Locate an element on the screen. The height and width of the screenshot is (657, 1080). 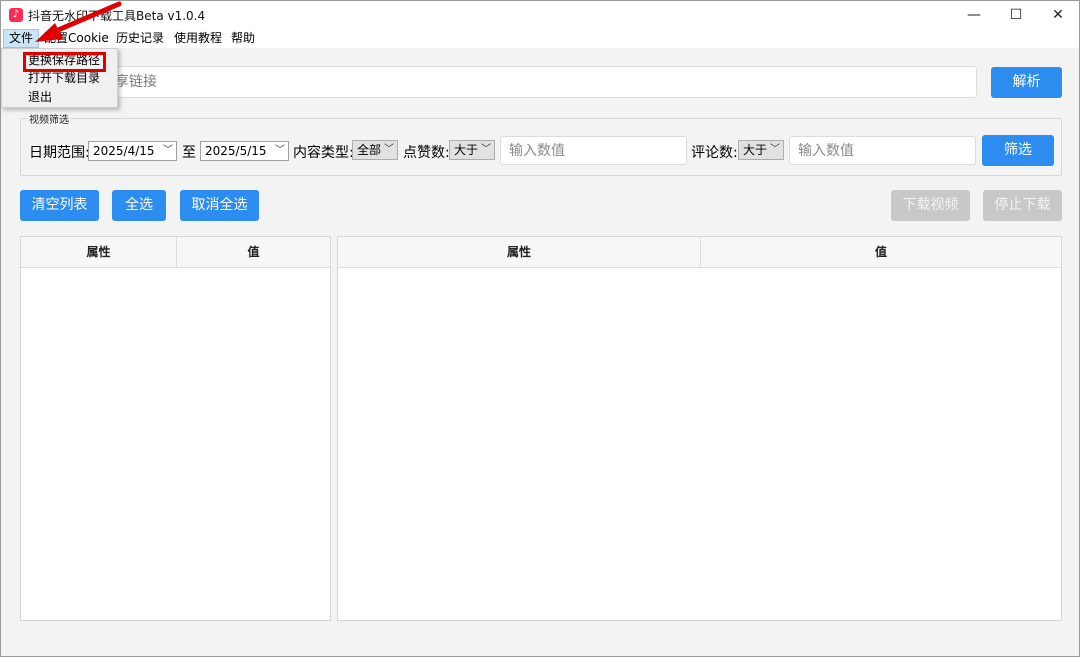
close-button: ✕ is located at coordinates (1057, 15).